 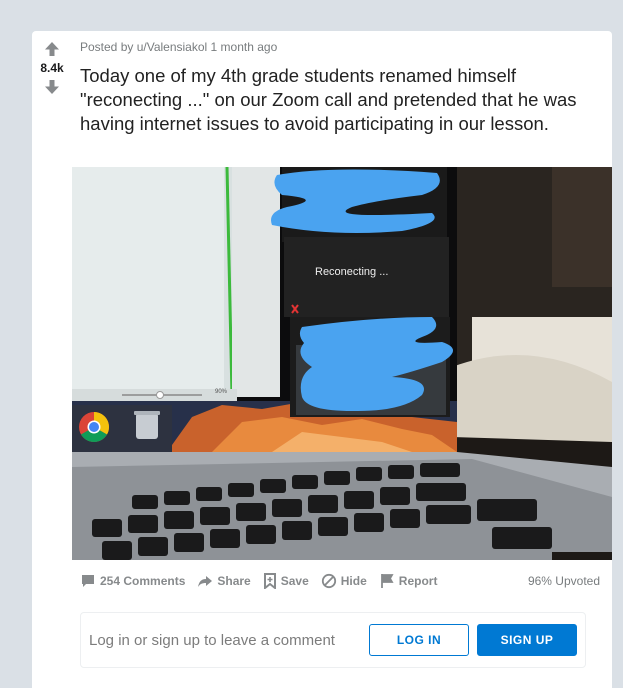 What do you see at coordinates (143, 581) in the screenshot?
I see `comments-label: 254 Comments` at bounding box center [143, 581].